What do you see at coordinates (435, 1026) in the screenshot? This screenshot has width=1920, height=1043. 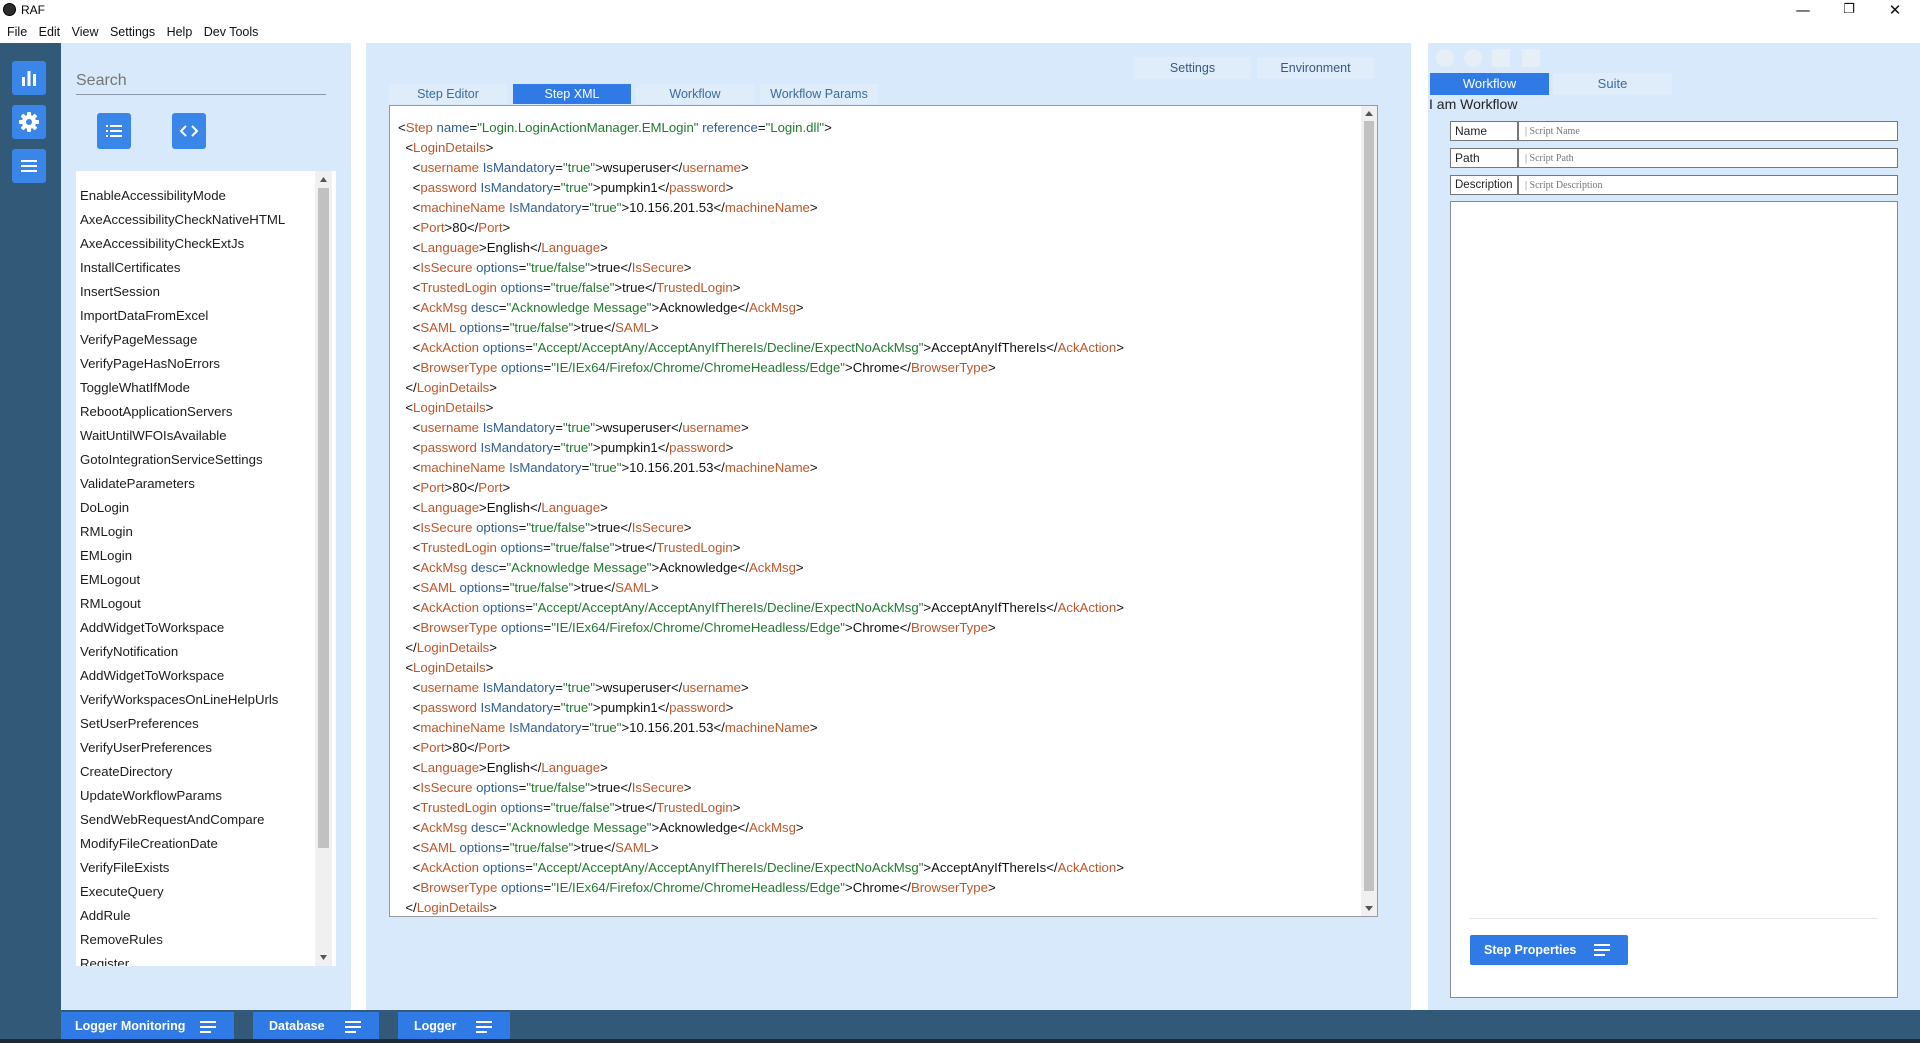 I see `logger-label: Logger` at bounding box center [435, 1026].